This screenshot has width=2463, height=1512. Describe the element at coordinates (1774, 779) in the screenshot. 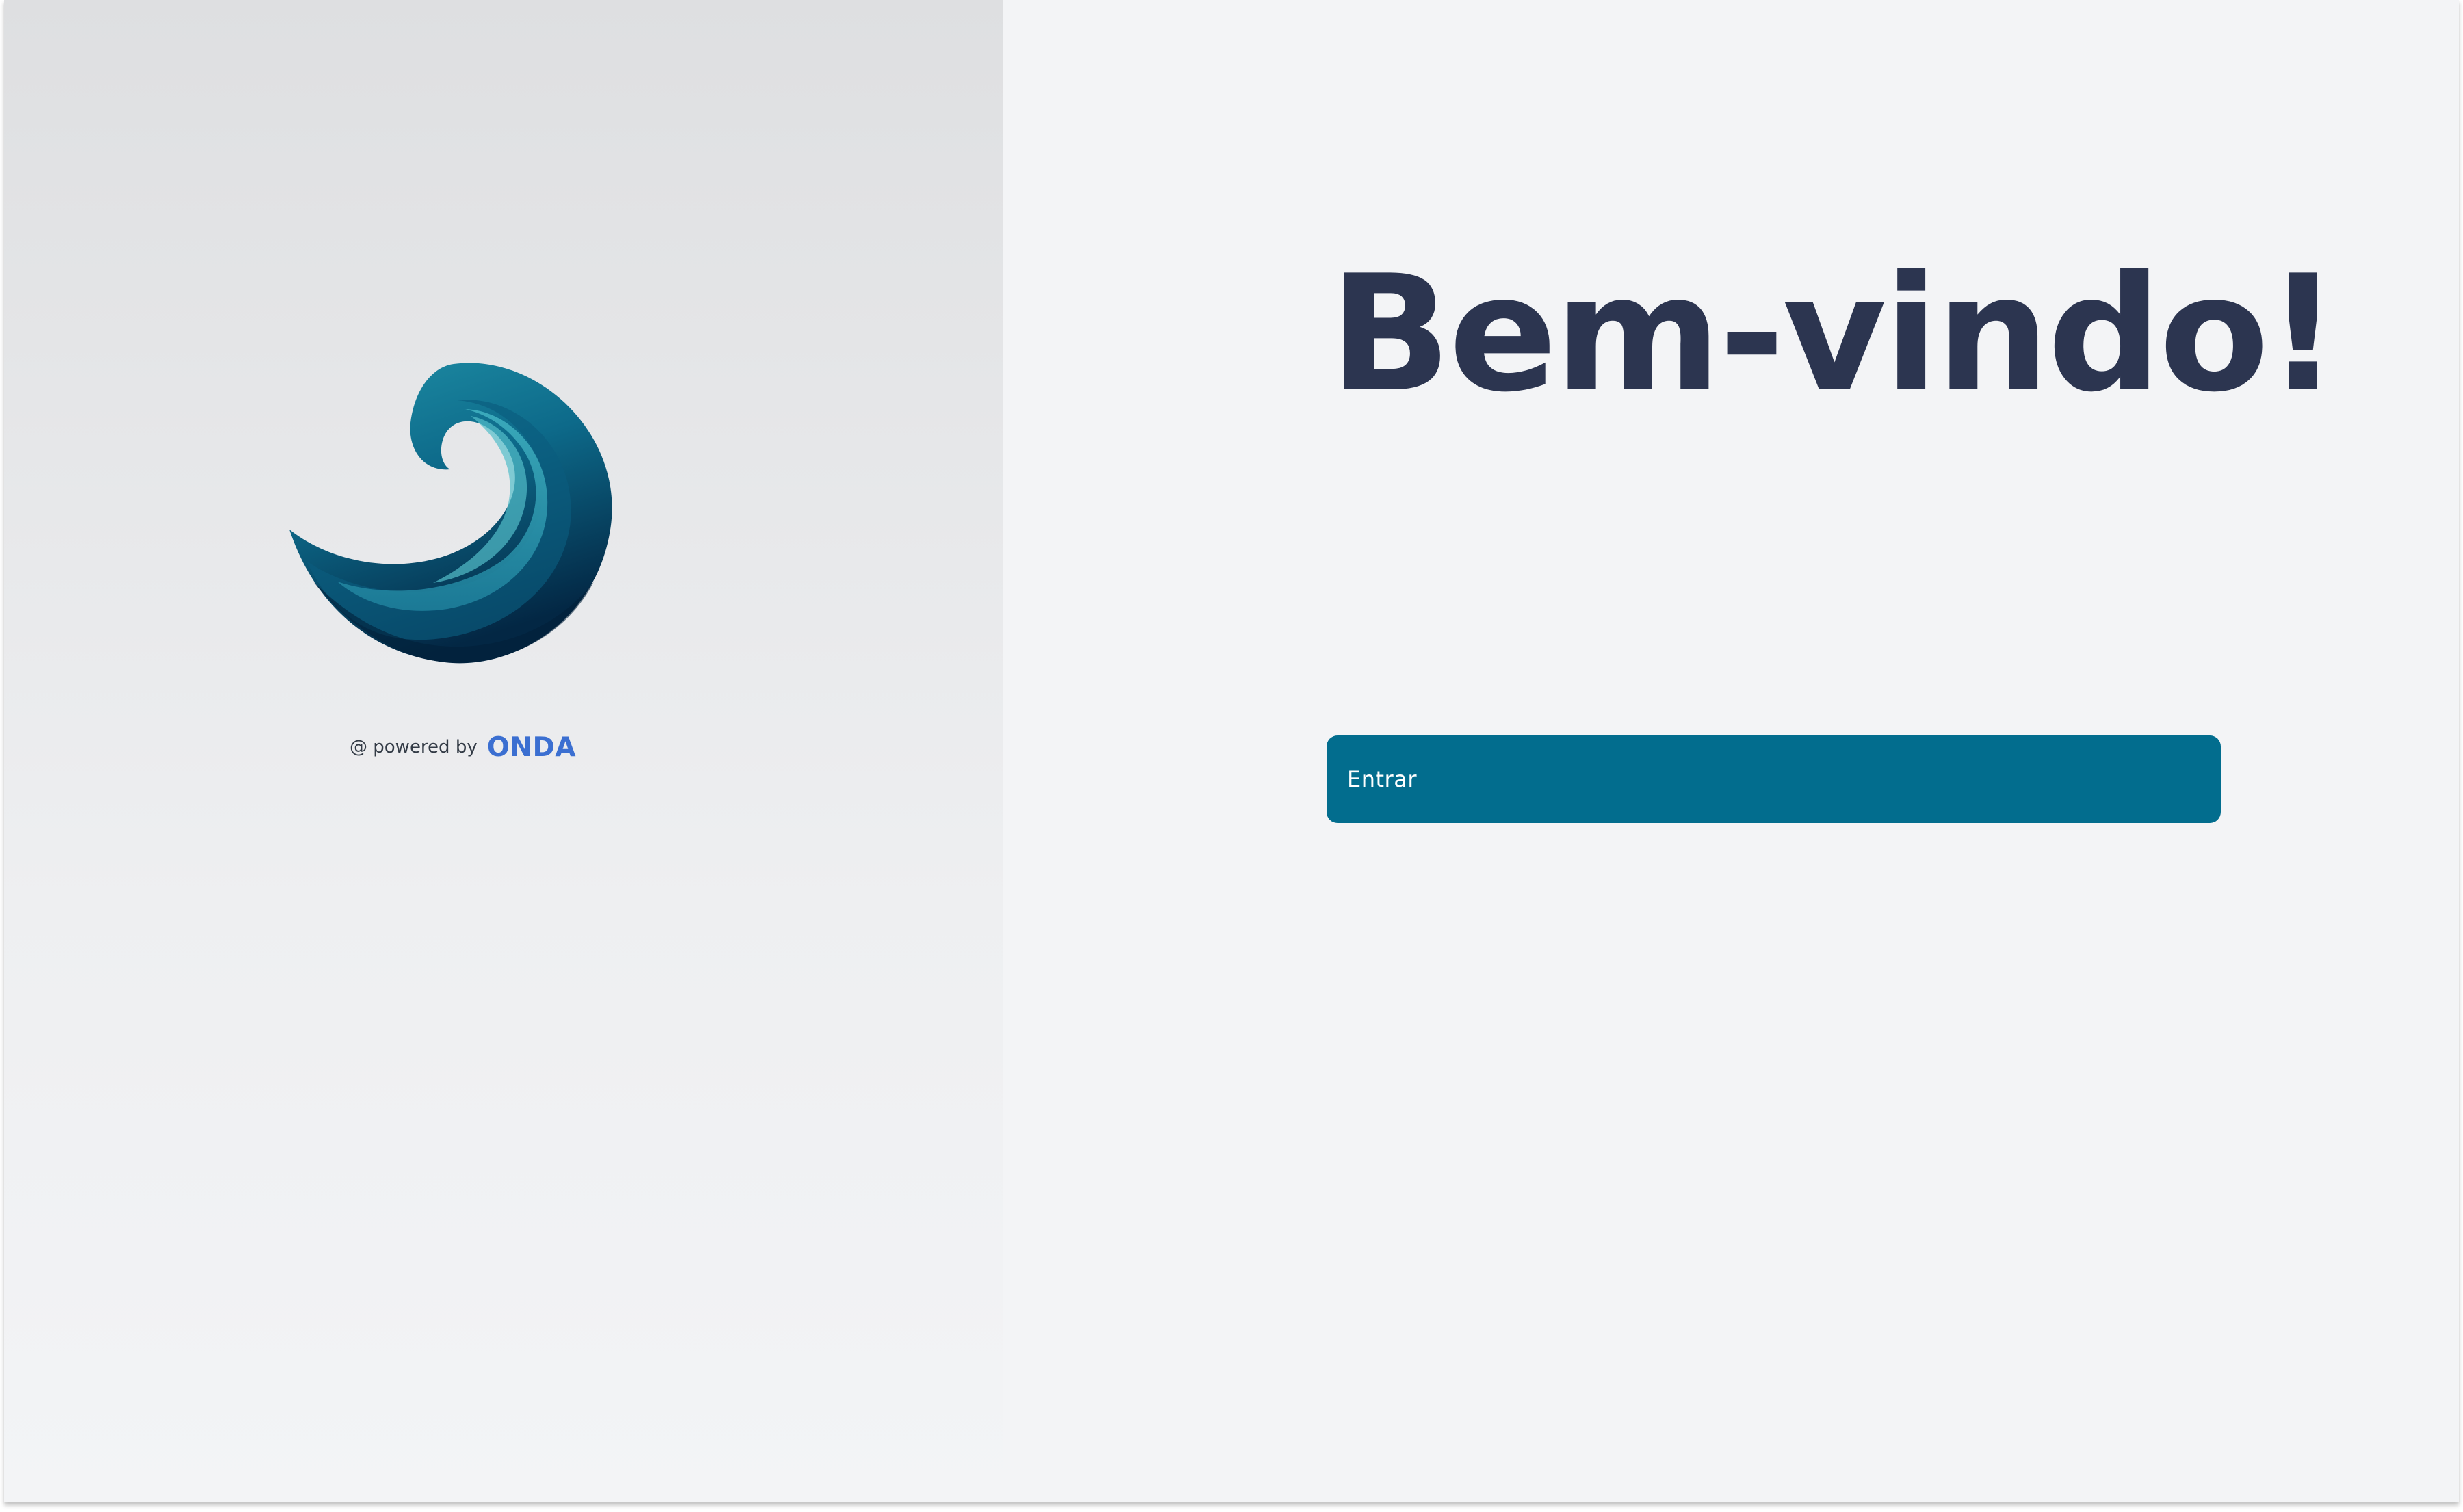

I see `enter-button: Entrar` at that location.